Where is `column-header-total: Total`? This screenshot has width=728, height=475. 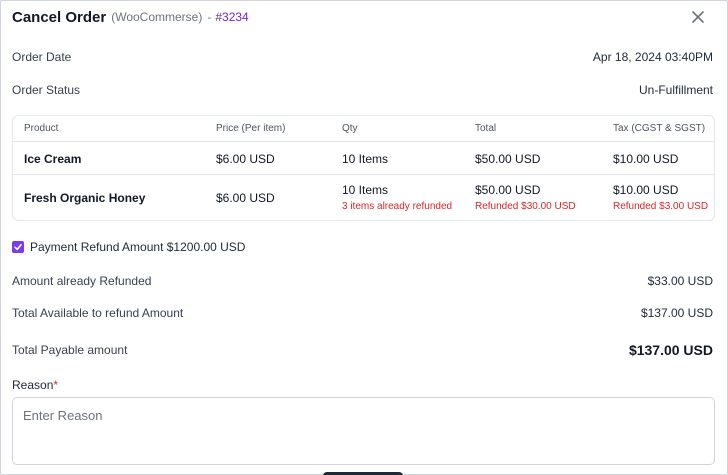
column-header-total: Total is located at coordinates (486, 128).